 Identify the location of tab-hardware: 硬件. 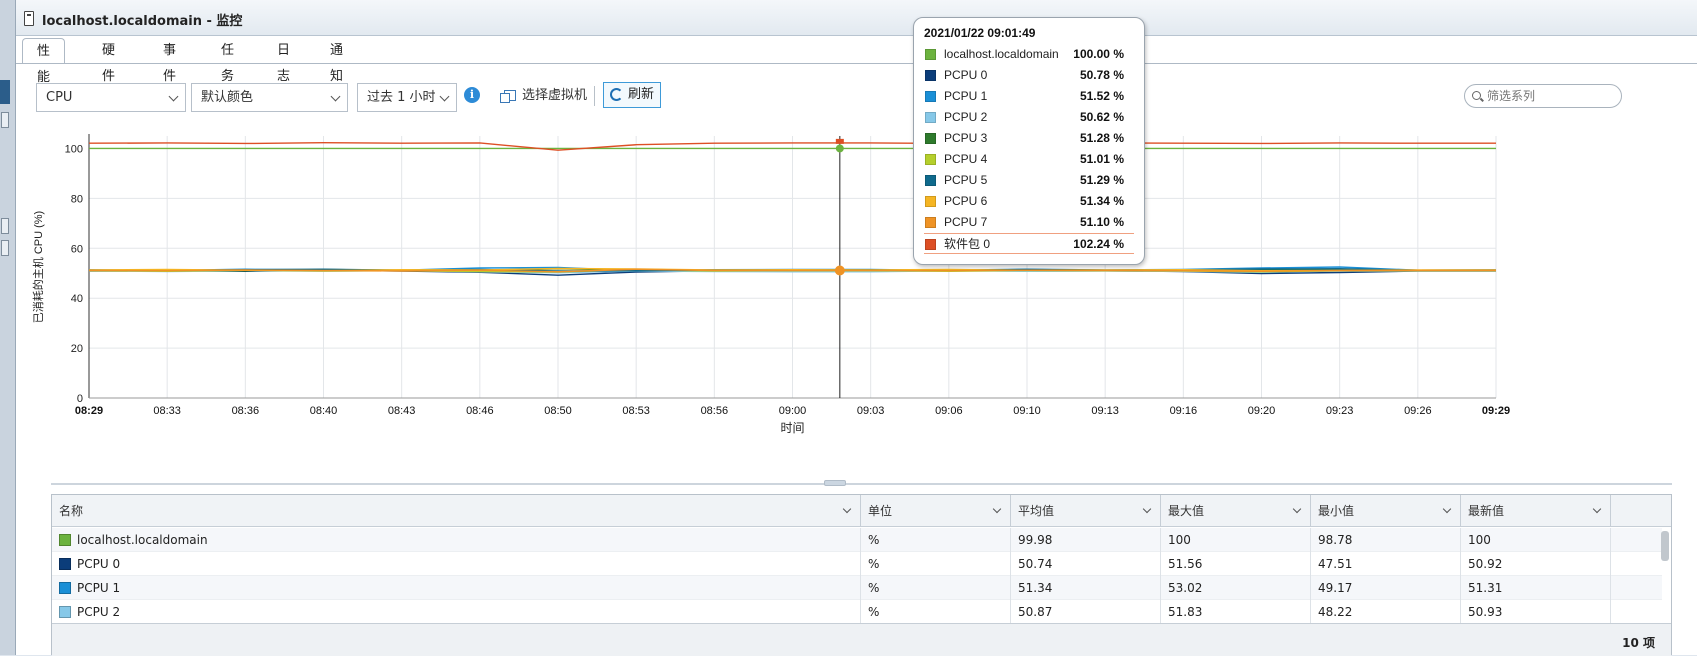
(108, 61).